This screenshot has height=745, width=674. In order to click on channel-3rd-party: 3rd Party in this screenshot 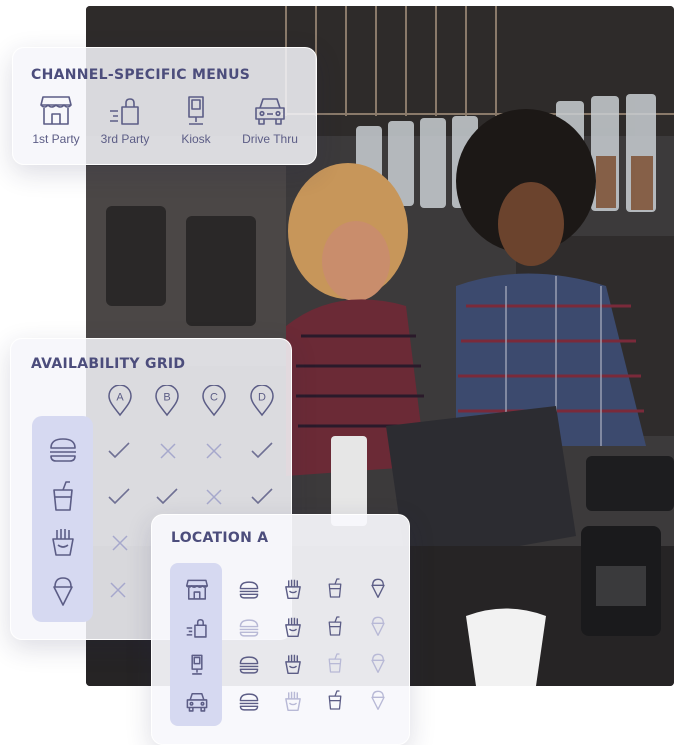, I will do `click(125, 120)`.